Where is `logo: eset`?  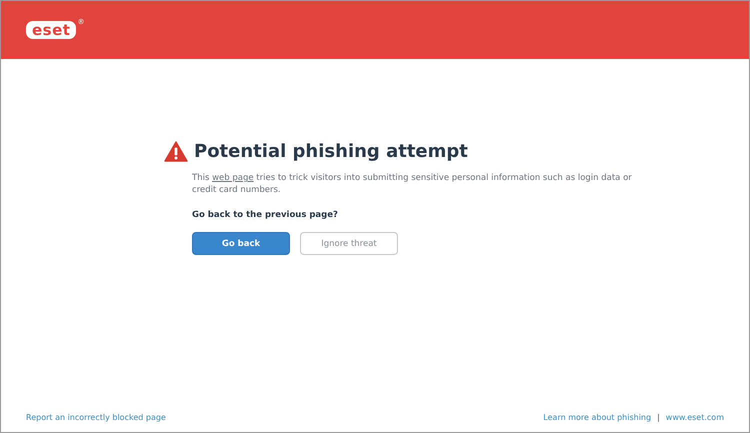 logo: eset is located at coordinates (51, 30).